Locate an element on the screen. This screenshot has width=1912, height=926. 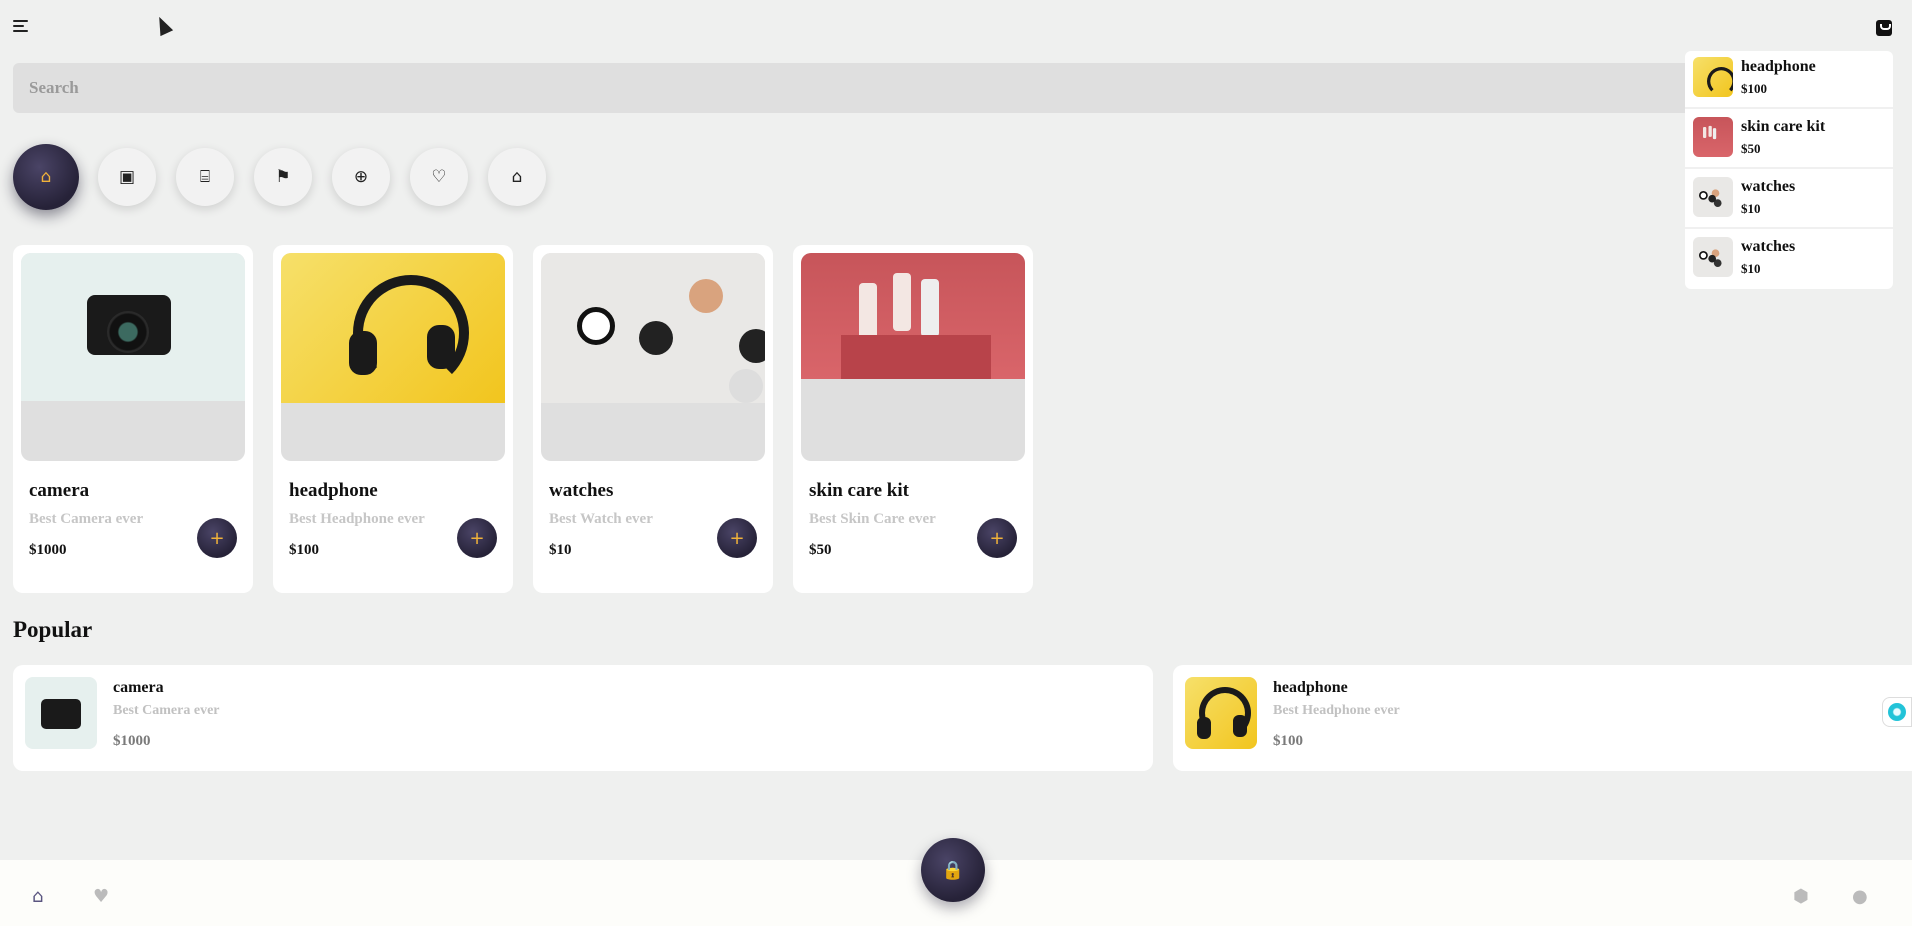
cart-item-price: $50 is located at coordinates (1751, 148).